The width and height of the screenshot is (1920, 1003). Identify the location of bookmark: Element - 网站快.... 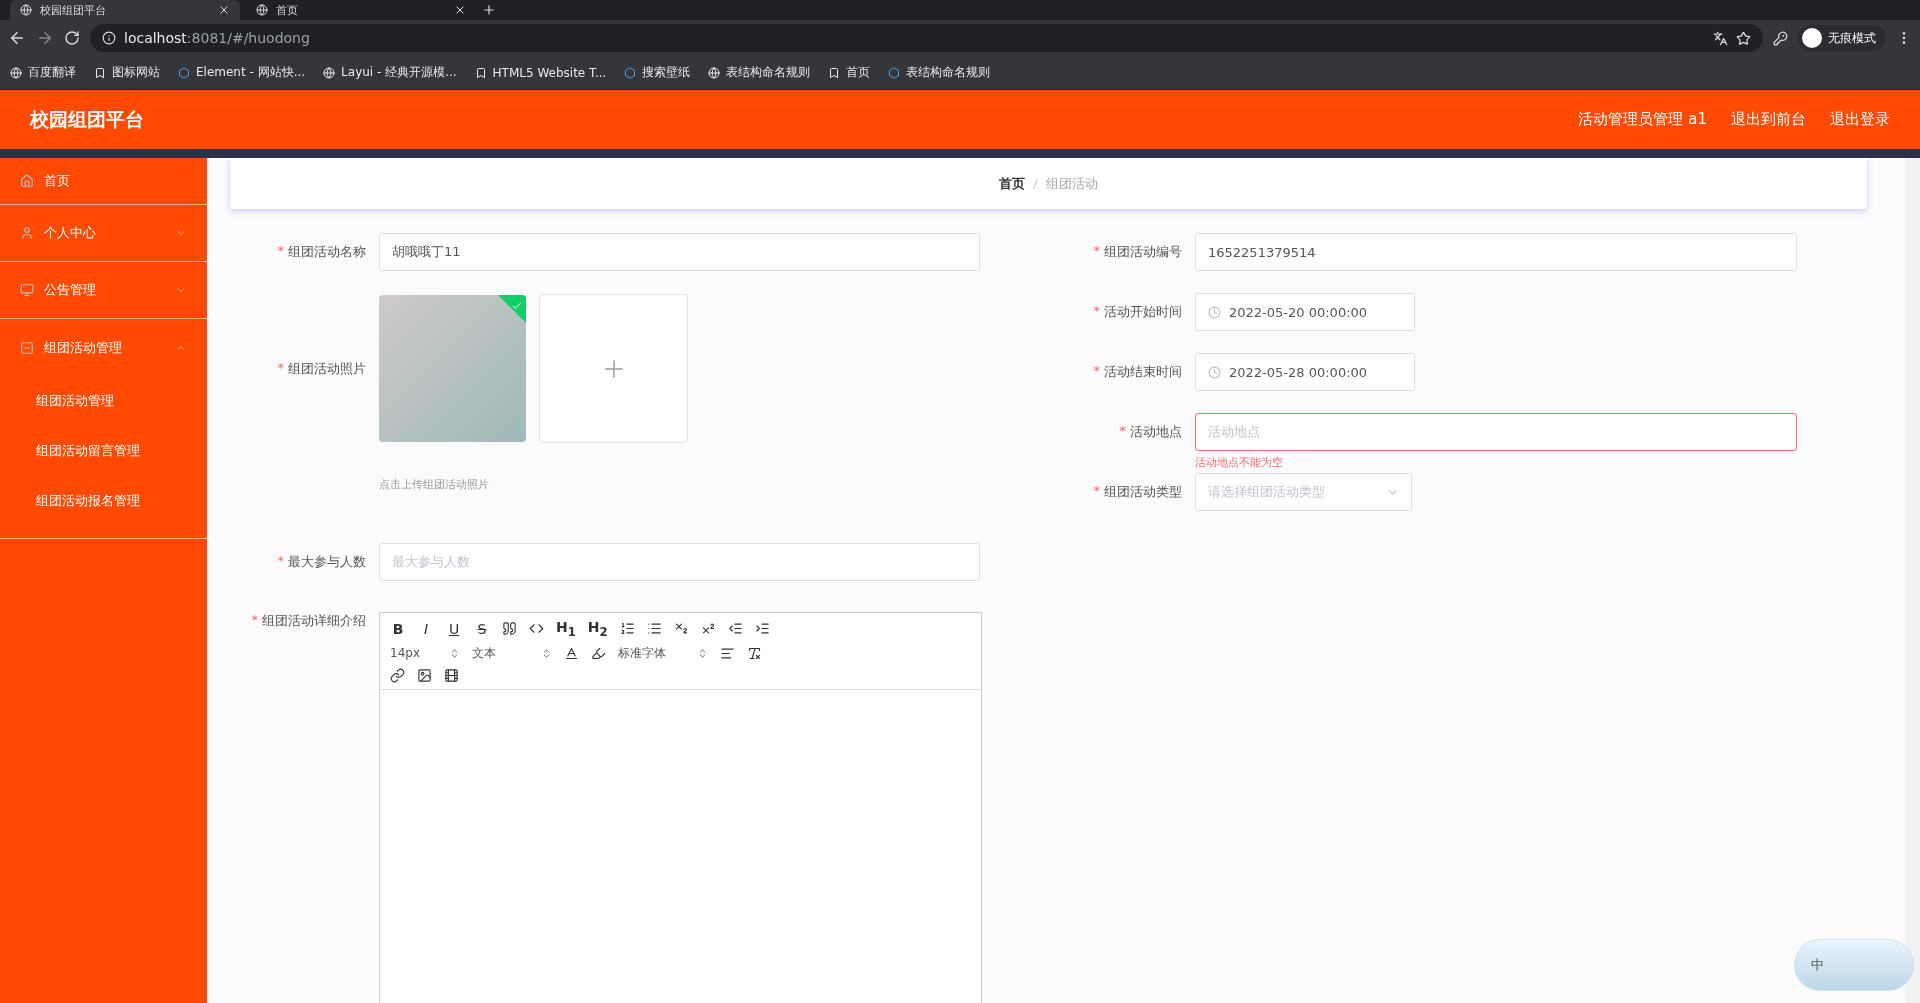
(242, 72).